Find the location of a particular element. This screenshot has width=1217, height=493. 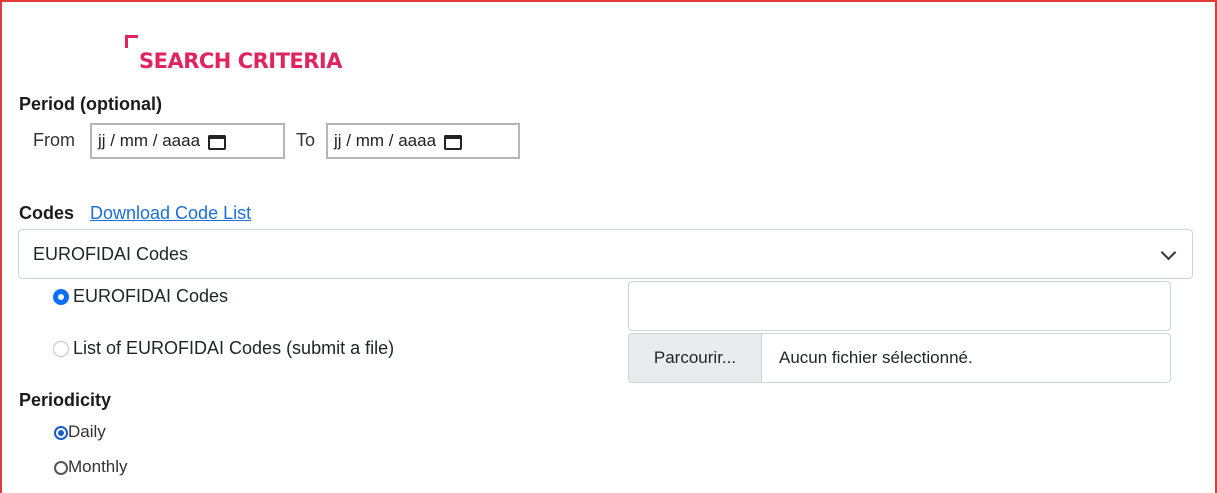

codes-text-input is located at coordinates (899, 306).